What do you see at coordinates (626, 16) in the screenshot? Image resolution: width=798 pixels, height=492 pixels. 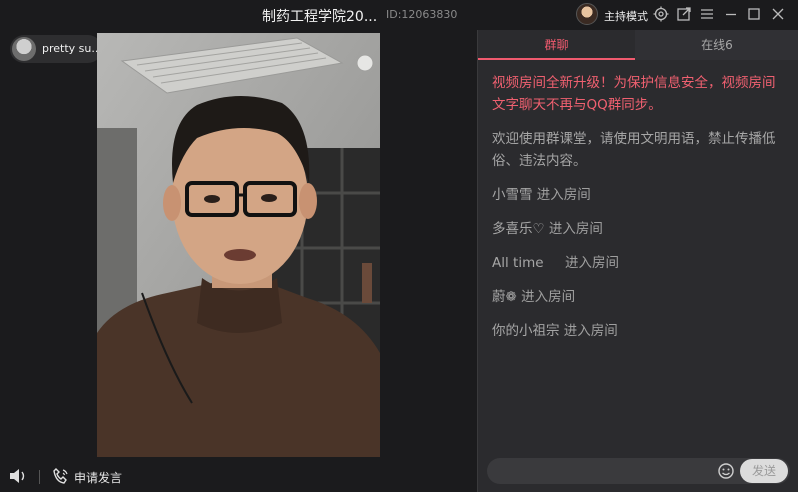 I see `host-mode-button: 主持模式` at bounding box center [626, 16].